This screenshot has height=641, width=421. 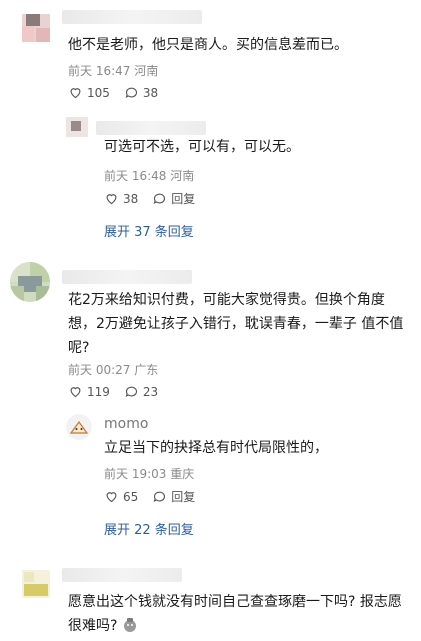 What do you see at coordinates (151, 128) in the screenshot?
I see `reply-username` at bounding box center [151, 128].